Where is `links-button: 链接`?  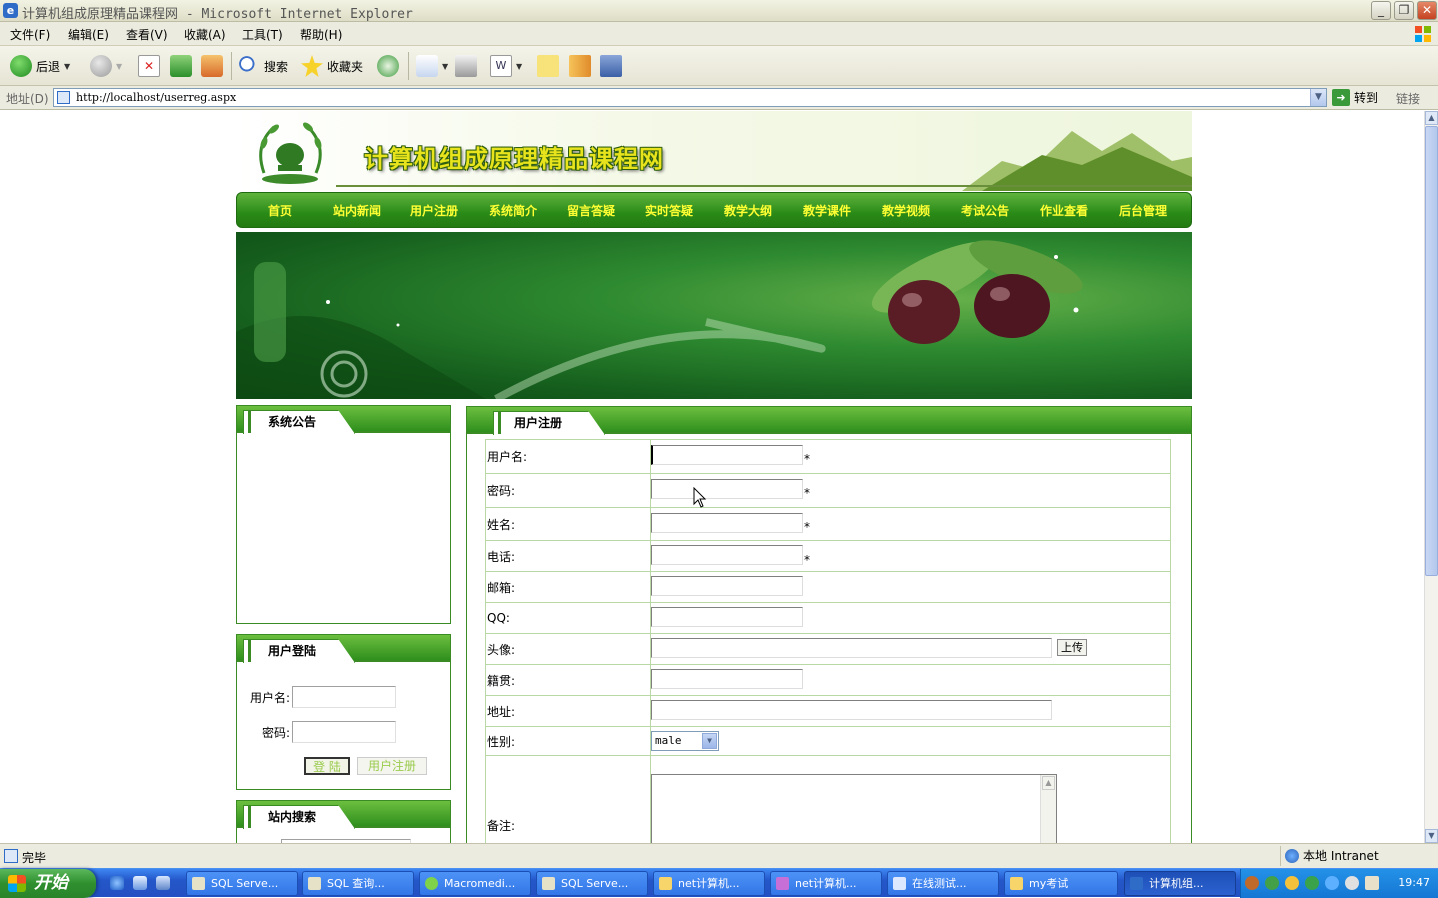
links-button: 链接 is located at coordinates (1408, 98).